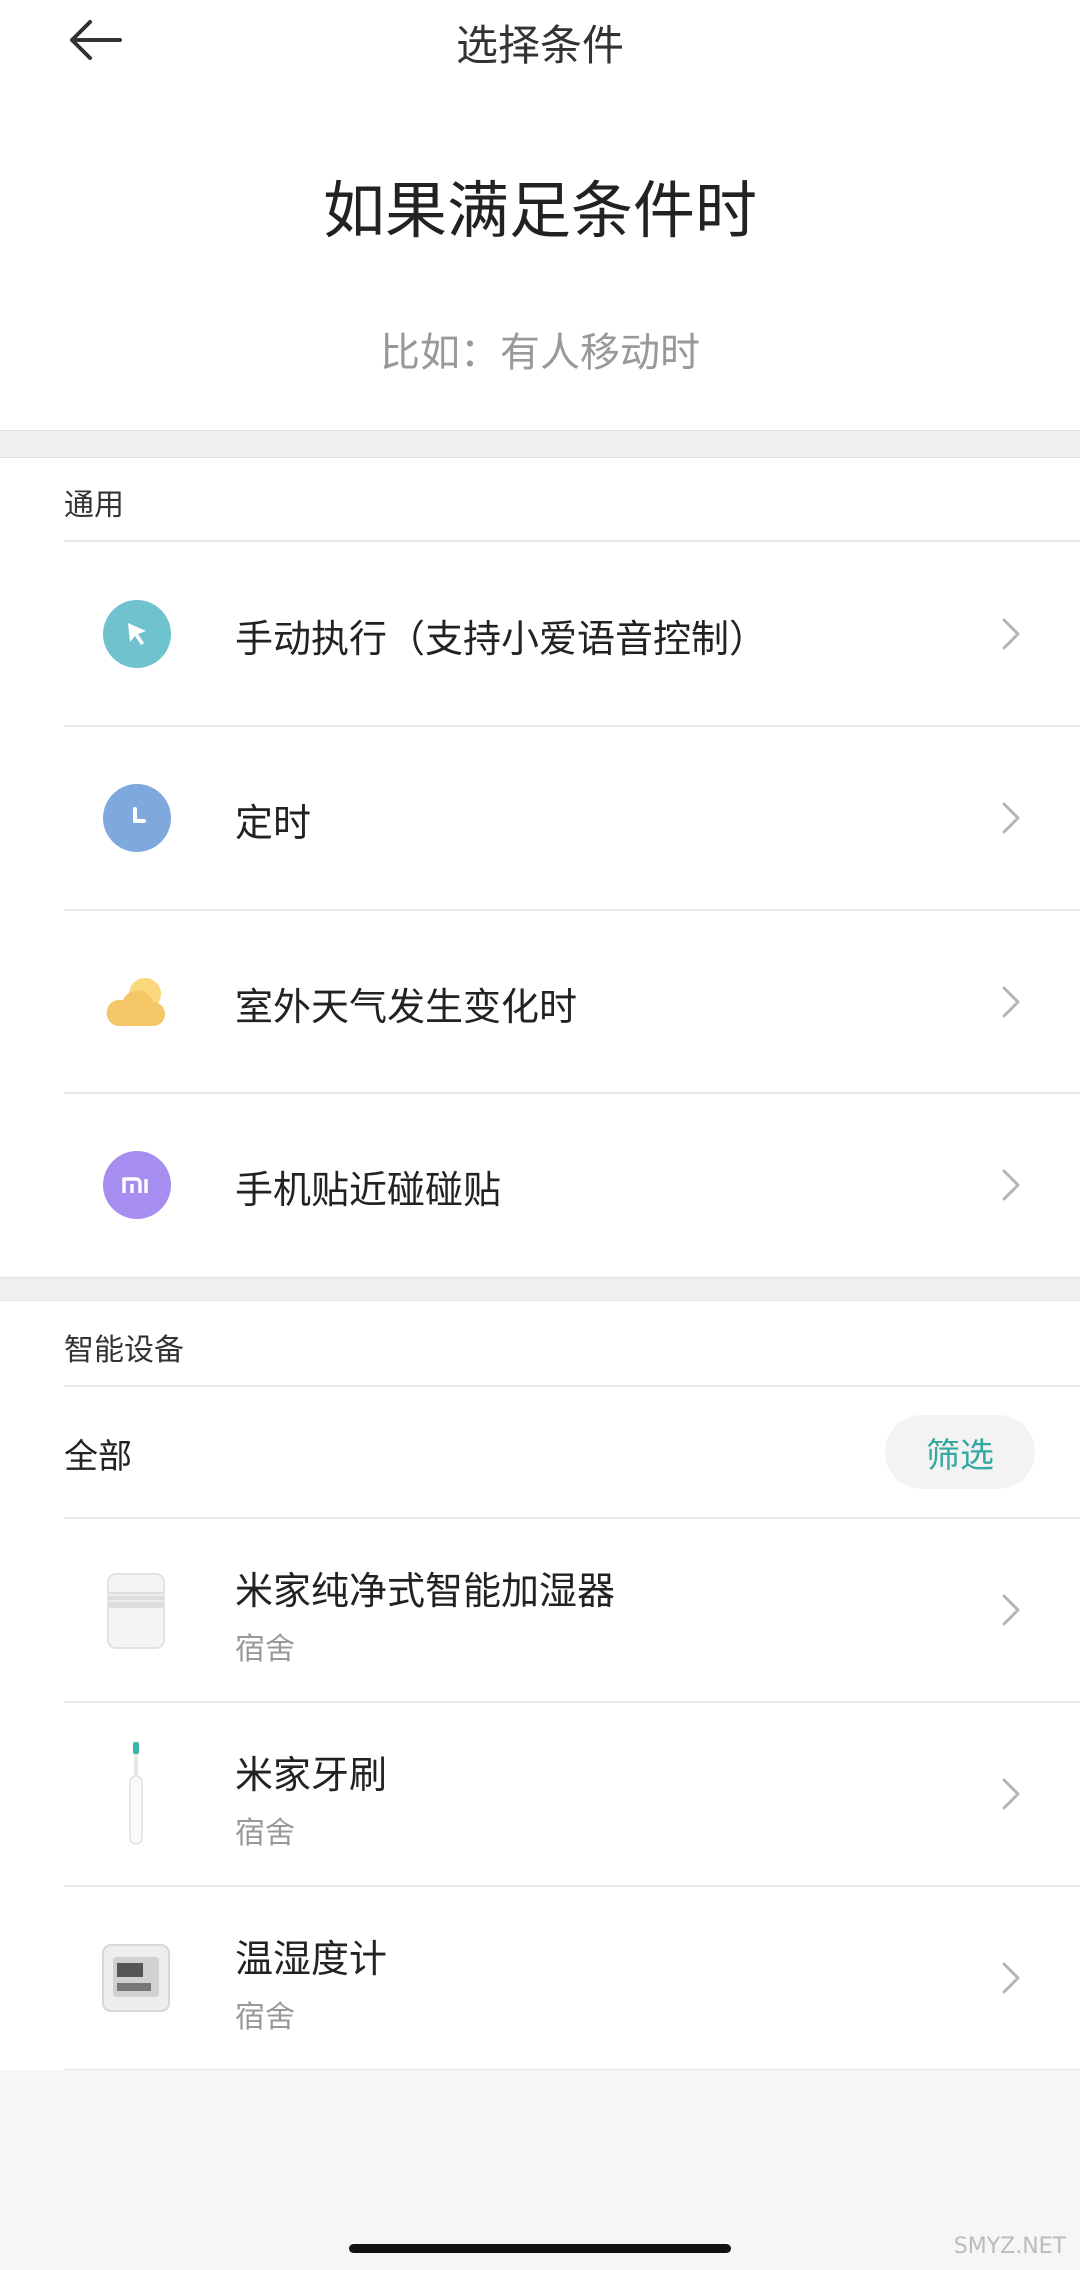 The height and width of the screenshot is (2270, 1080). Describe the element at coordinates (137, 634) in the screenshot. I see `cursor-icon` at that location.